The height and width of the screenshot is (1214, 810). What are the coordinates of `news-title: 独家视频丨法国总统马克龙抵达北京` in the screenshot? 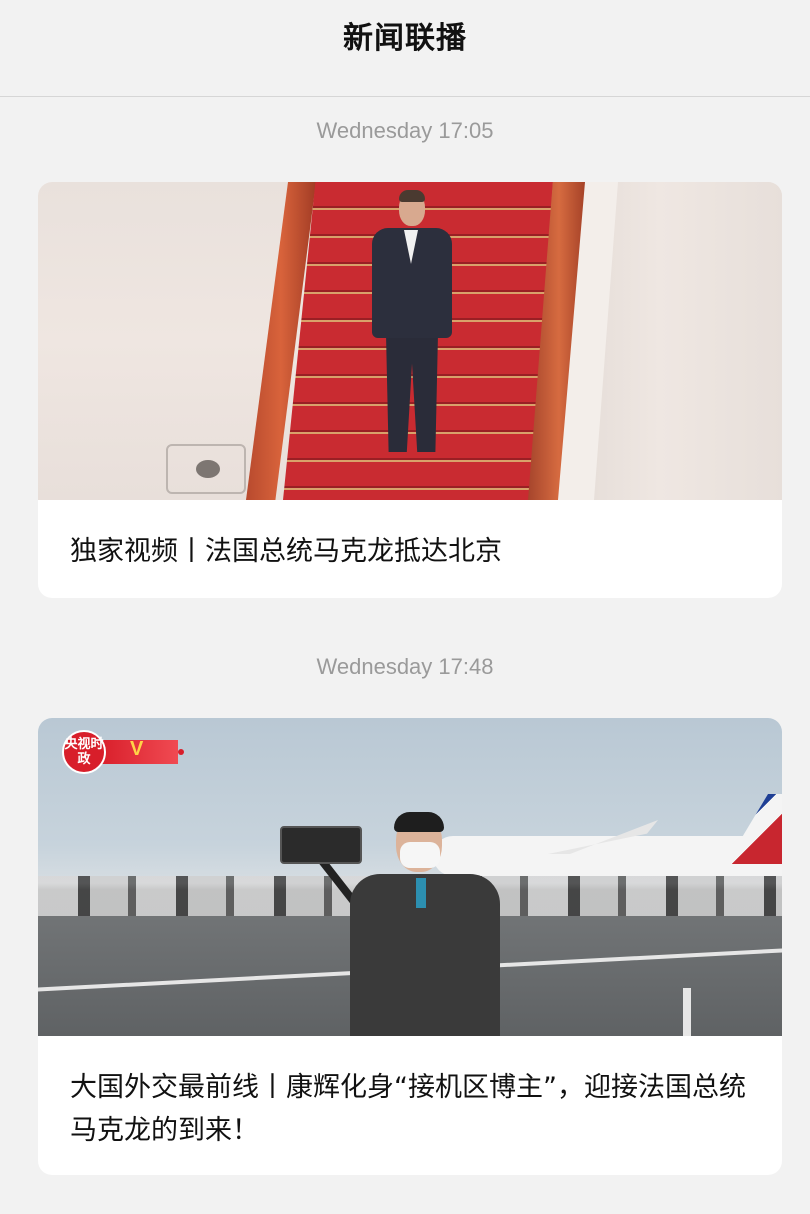 It's located at (410, 536).